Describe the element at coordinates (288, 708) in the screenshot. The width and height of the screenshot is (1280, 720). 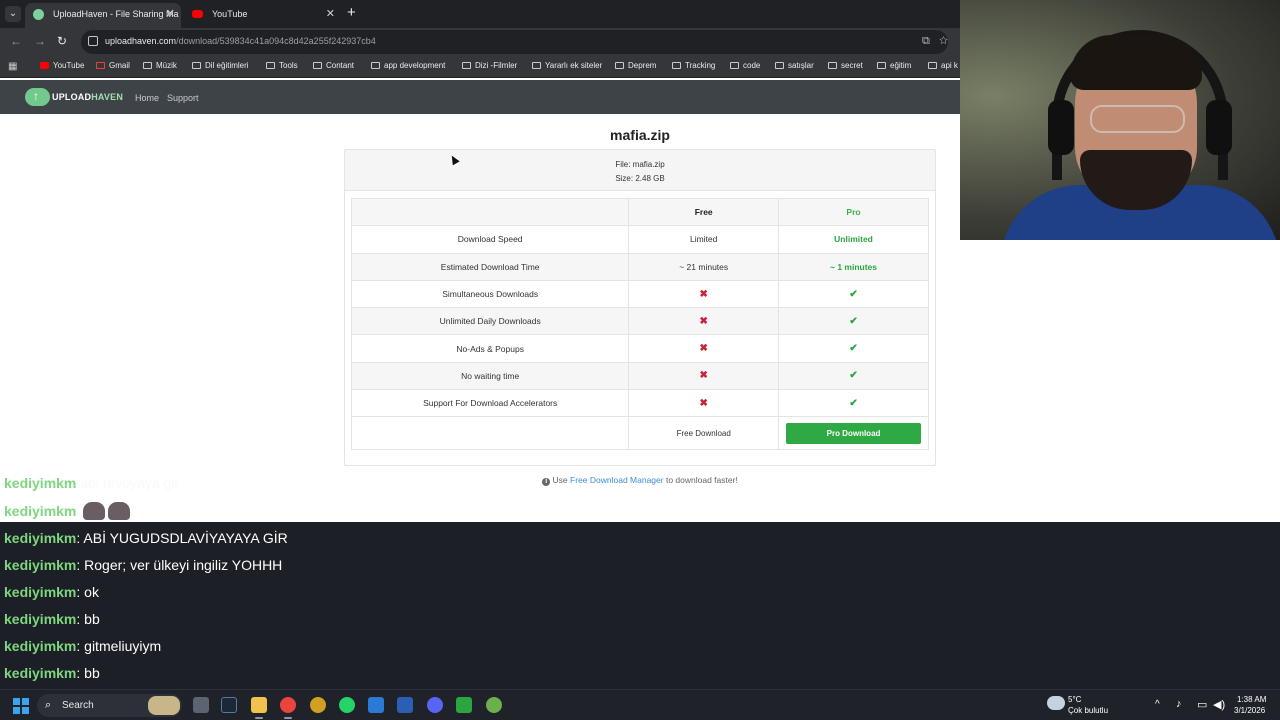
I see `chrome-icon` at that location.